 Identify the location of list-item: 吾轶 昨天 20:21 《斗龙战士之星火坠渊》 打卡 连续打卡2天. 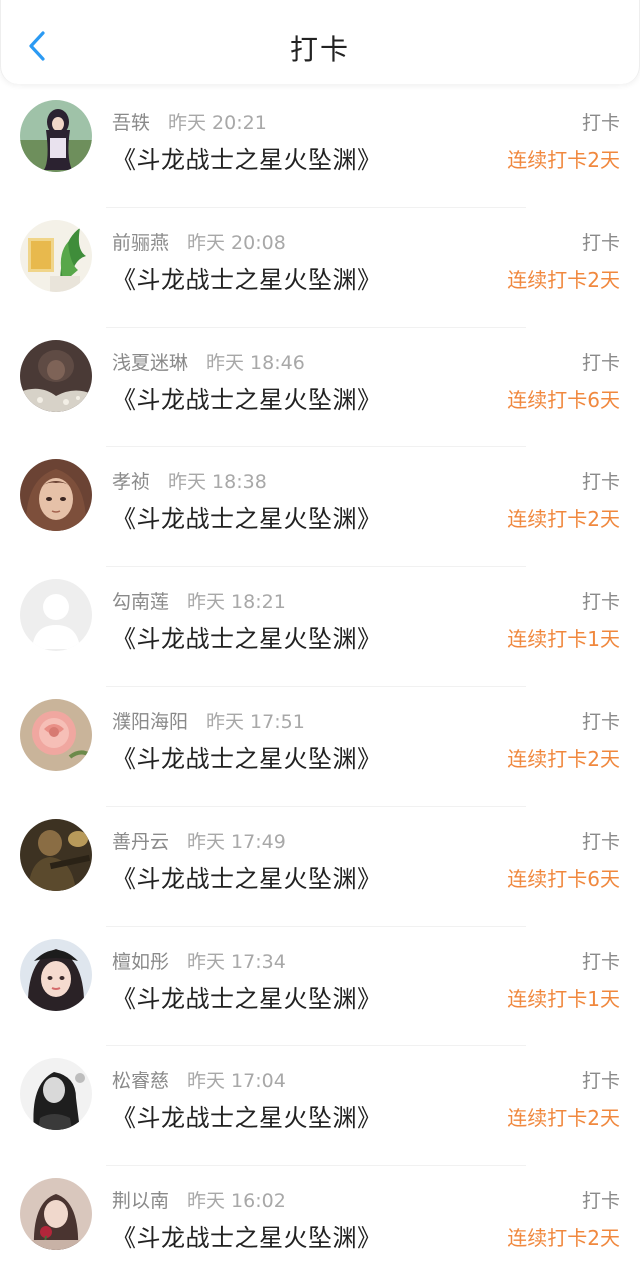
(320, 148).